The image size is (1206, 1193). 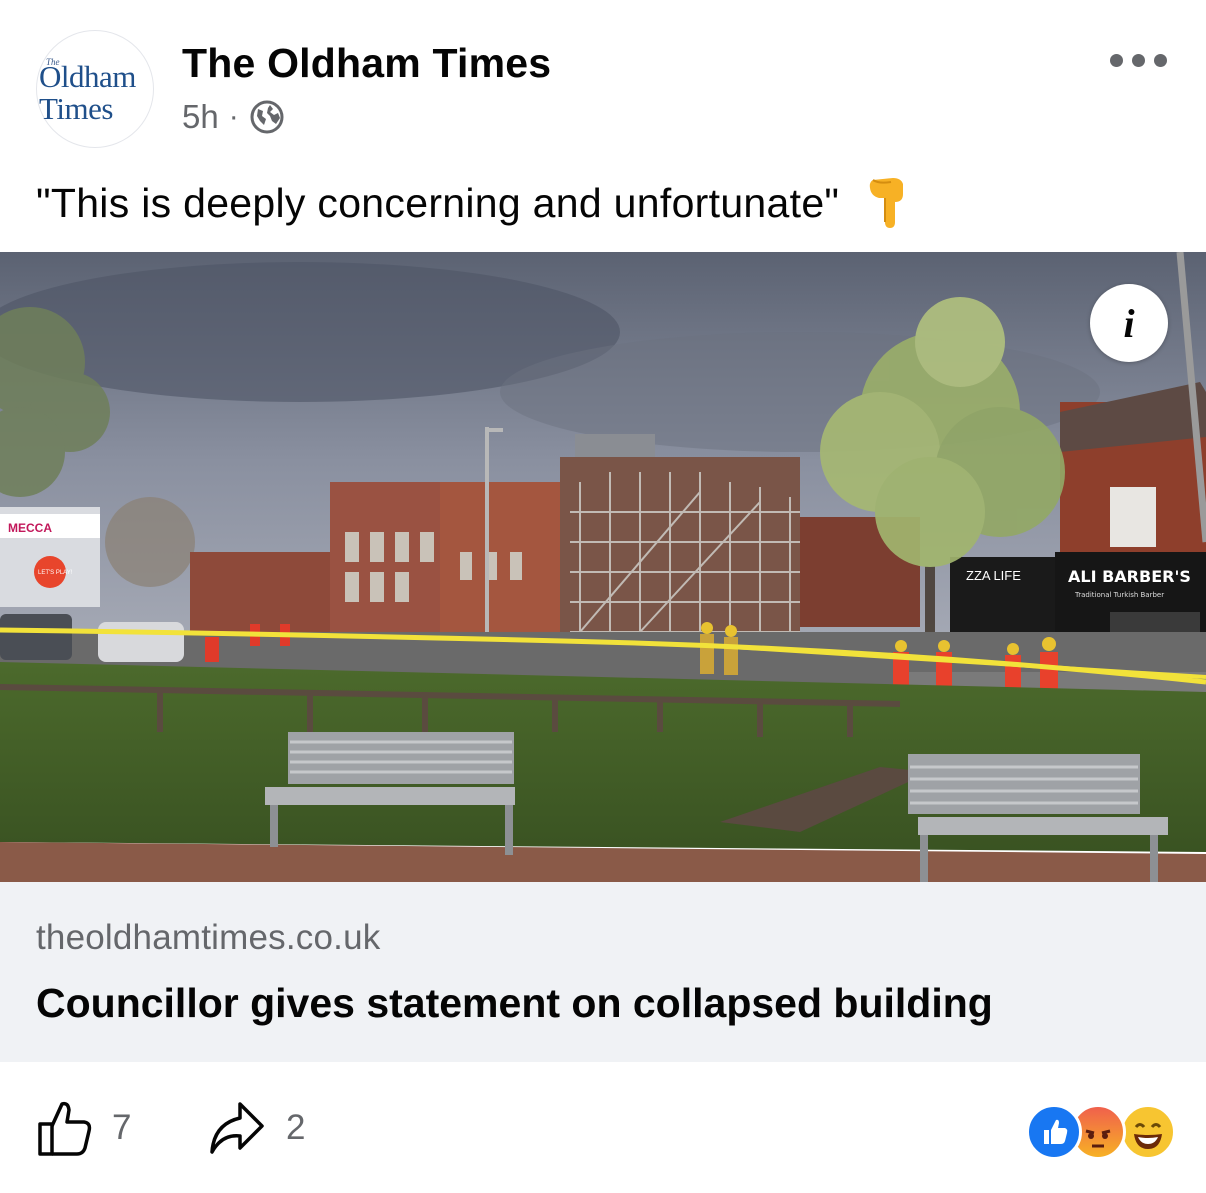 What do you see at coordinates (55, 573) in the screenshot?
I see `sign-lets-play: LET'S PLAY!` at bounding box center [55, 573].